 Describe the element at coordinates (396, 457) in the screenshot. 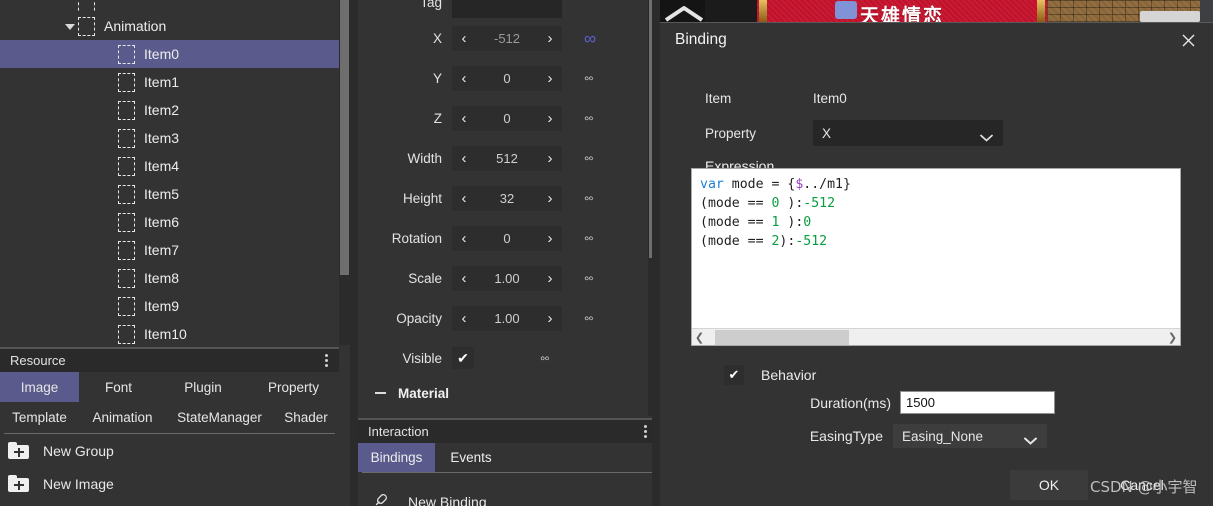

I see `interaction-tab-bindings: Bindings` at that location.